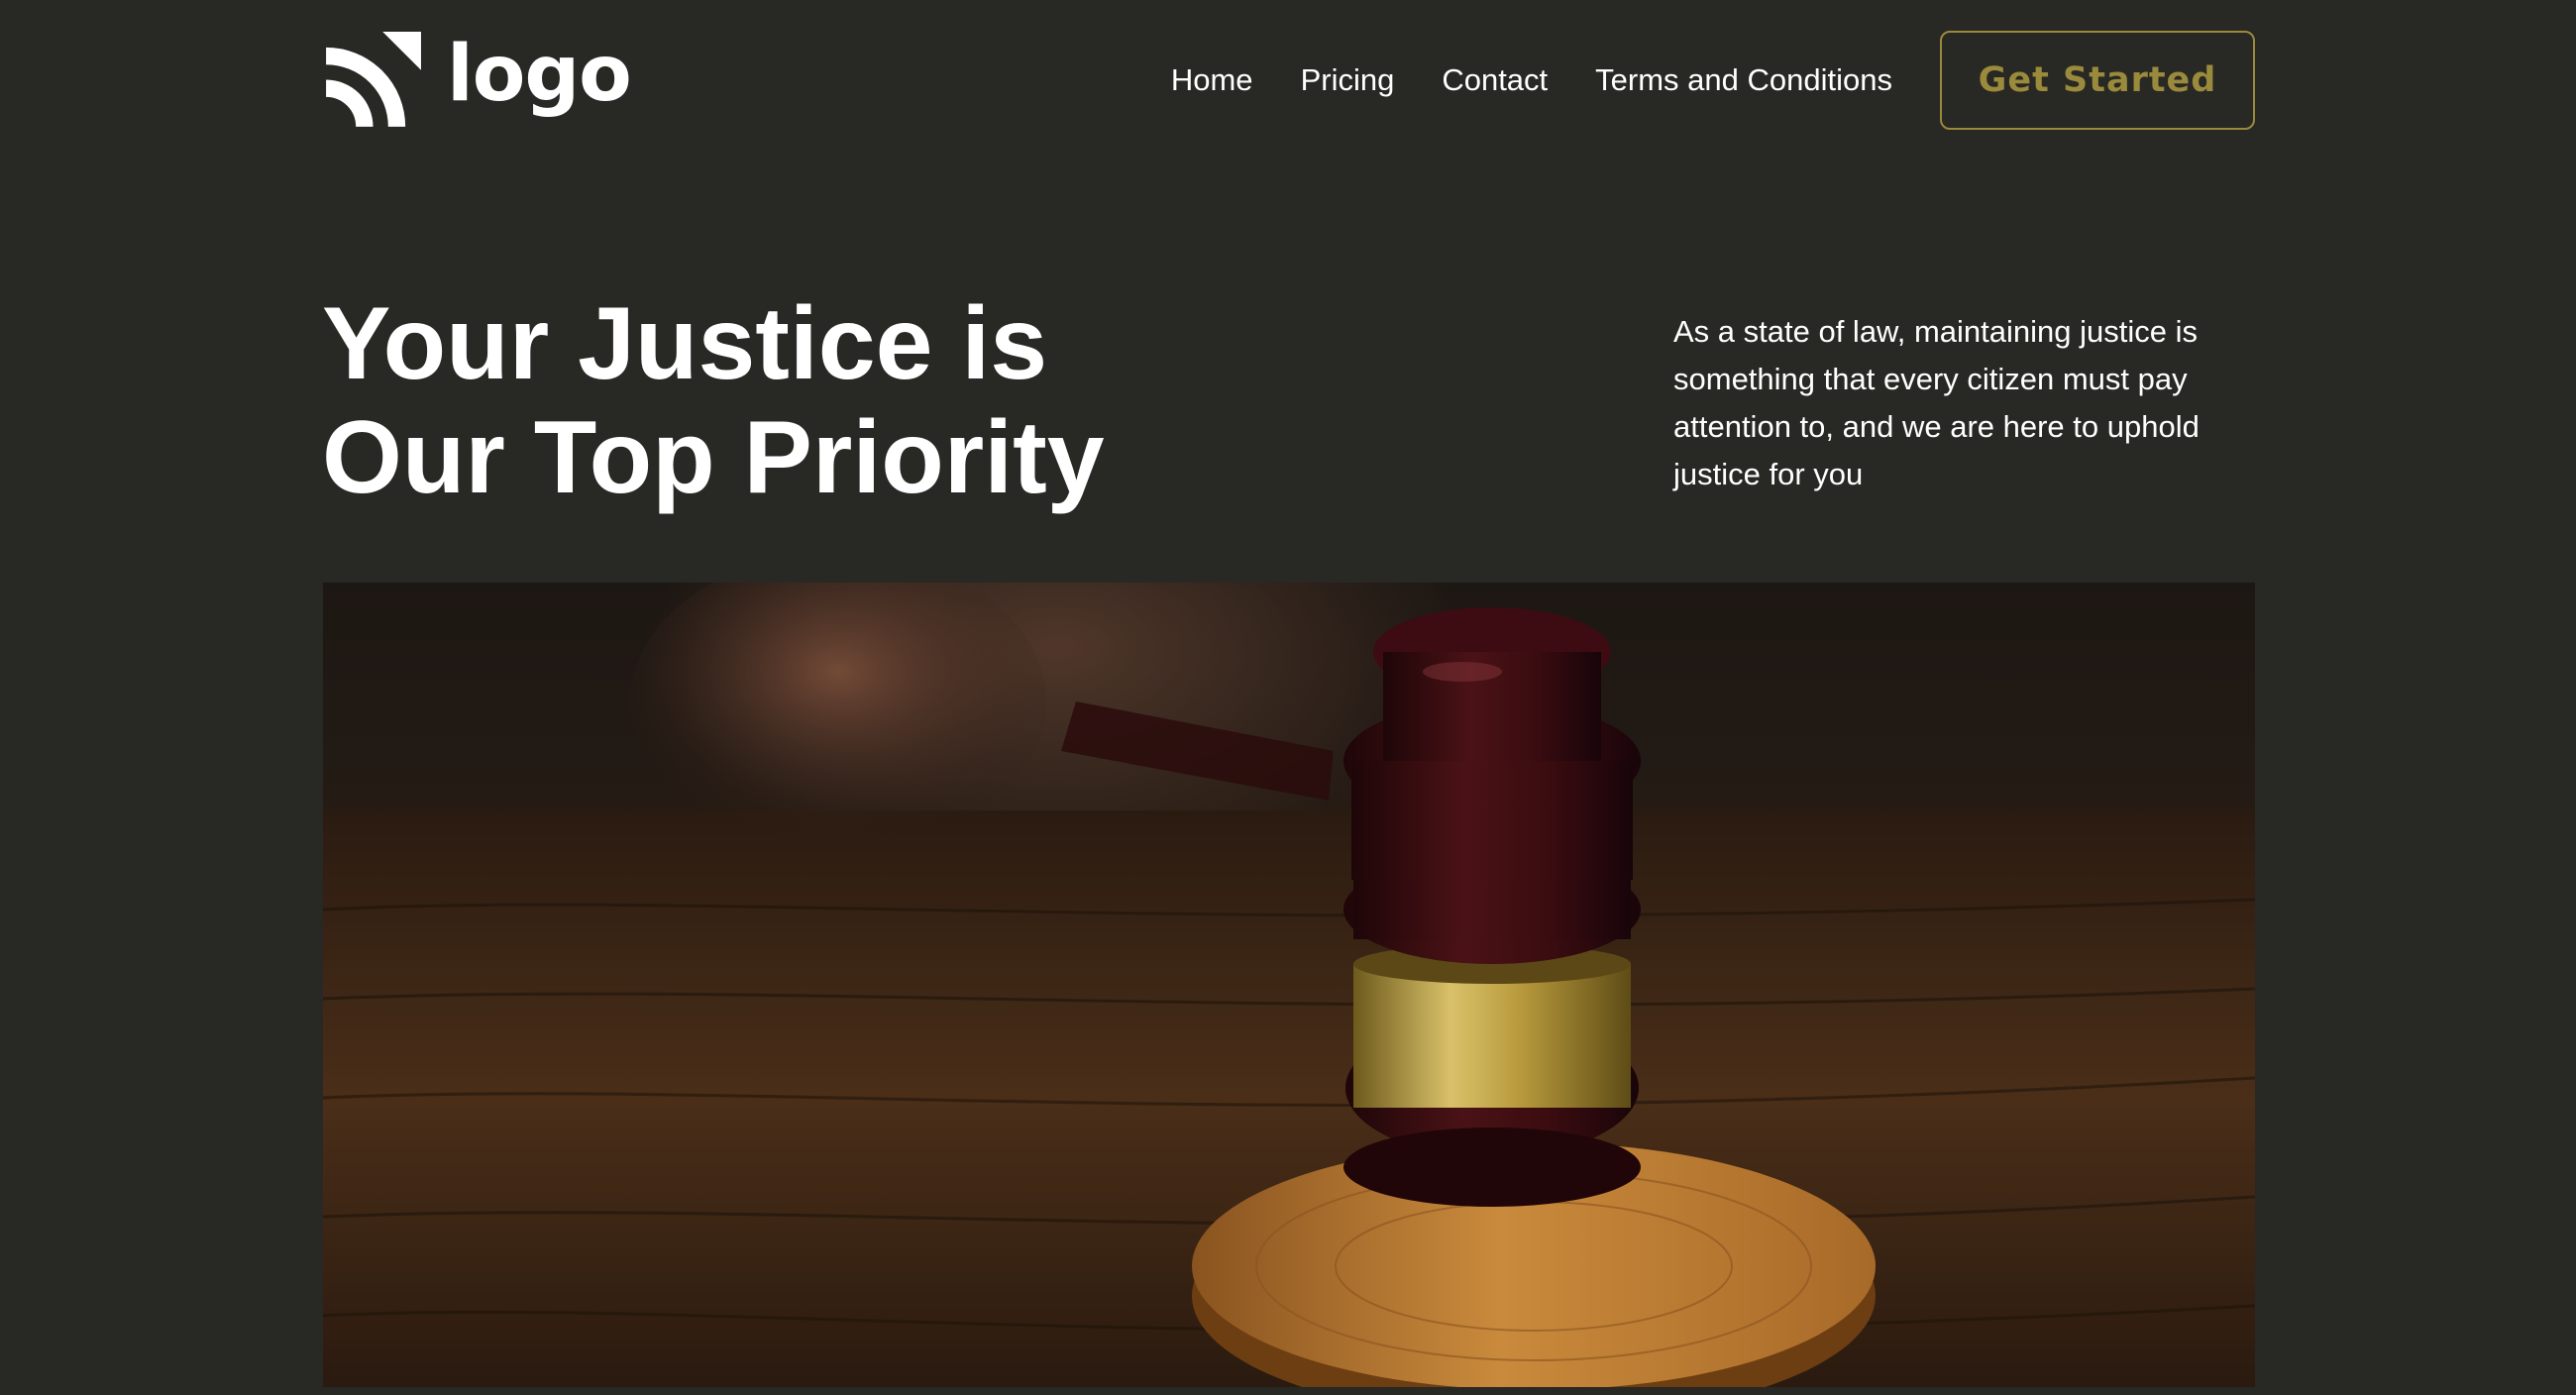  What do you see at coordinates (373, 80) in the screenshot?
I see `signal-arcs-icon` at bounding box center [373, 80].